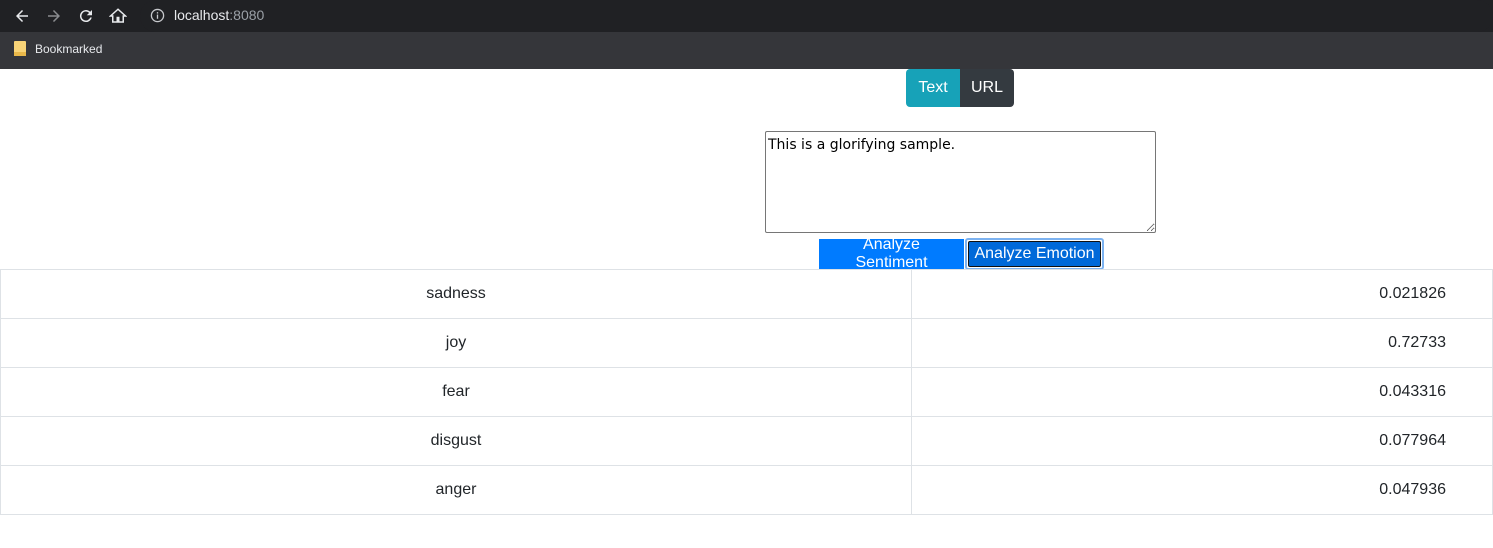  What do you see at coordinates (456, 441) in the screenshot?
I see `emotion-label: disgust` at bounding box center [456, 441].